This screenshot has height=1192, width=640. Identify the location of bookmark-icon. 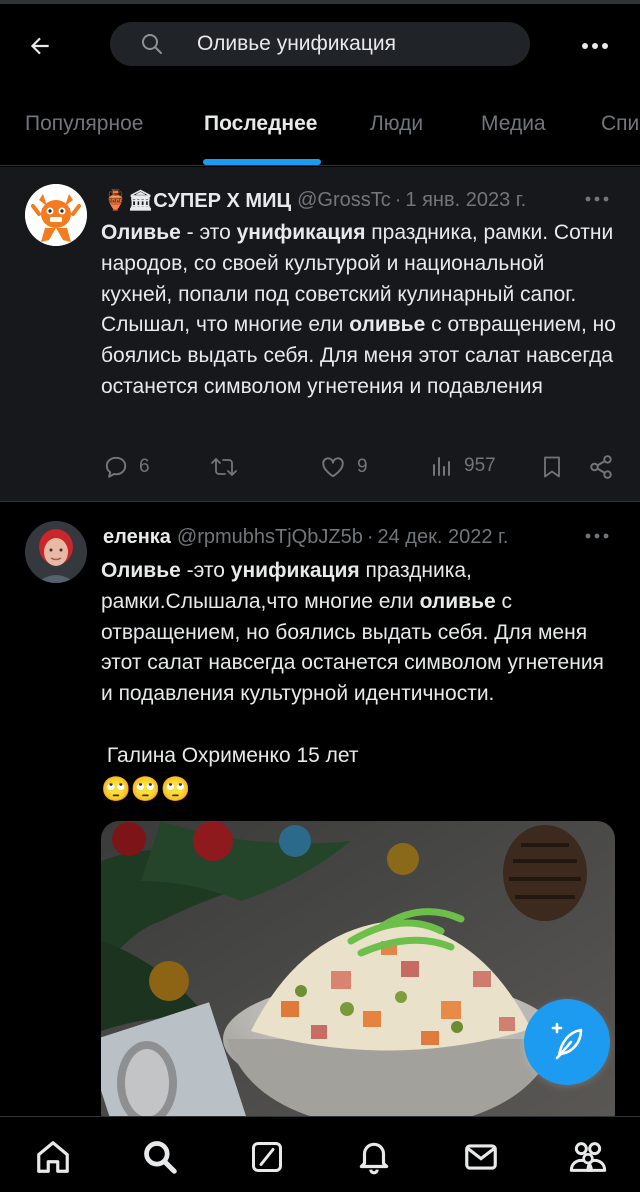
(552, 467).